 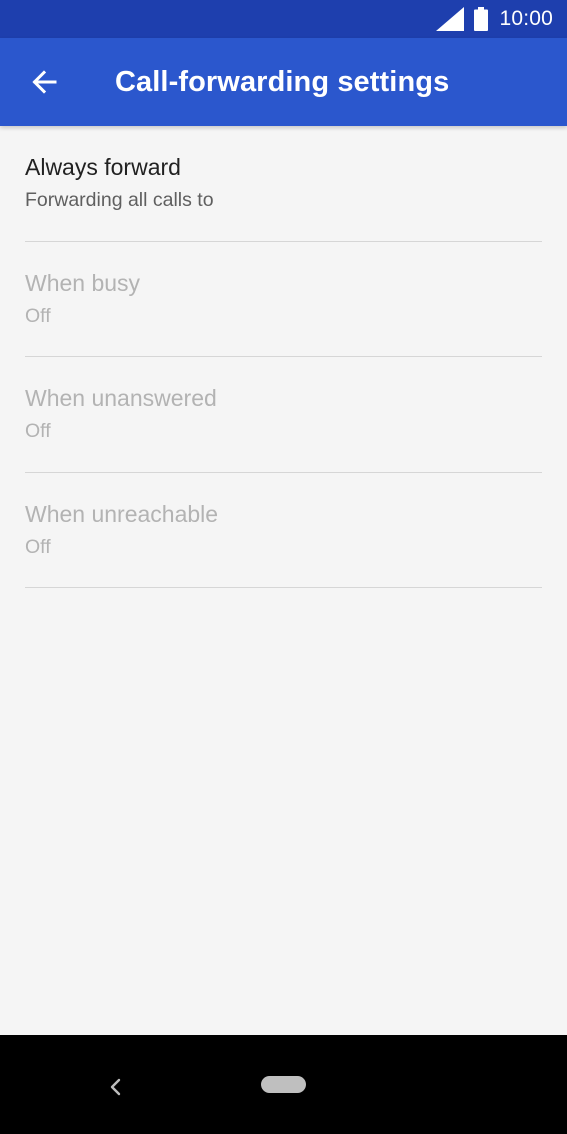 I want to click on arrow-left-icon, so click(x=44, y=82).